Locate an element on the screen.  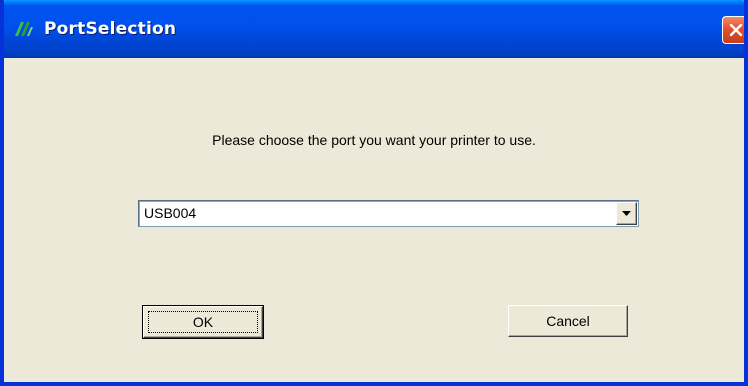
port-select: USB004 is located at coordinates (388, 213).